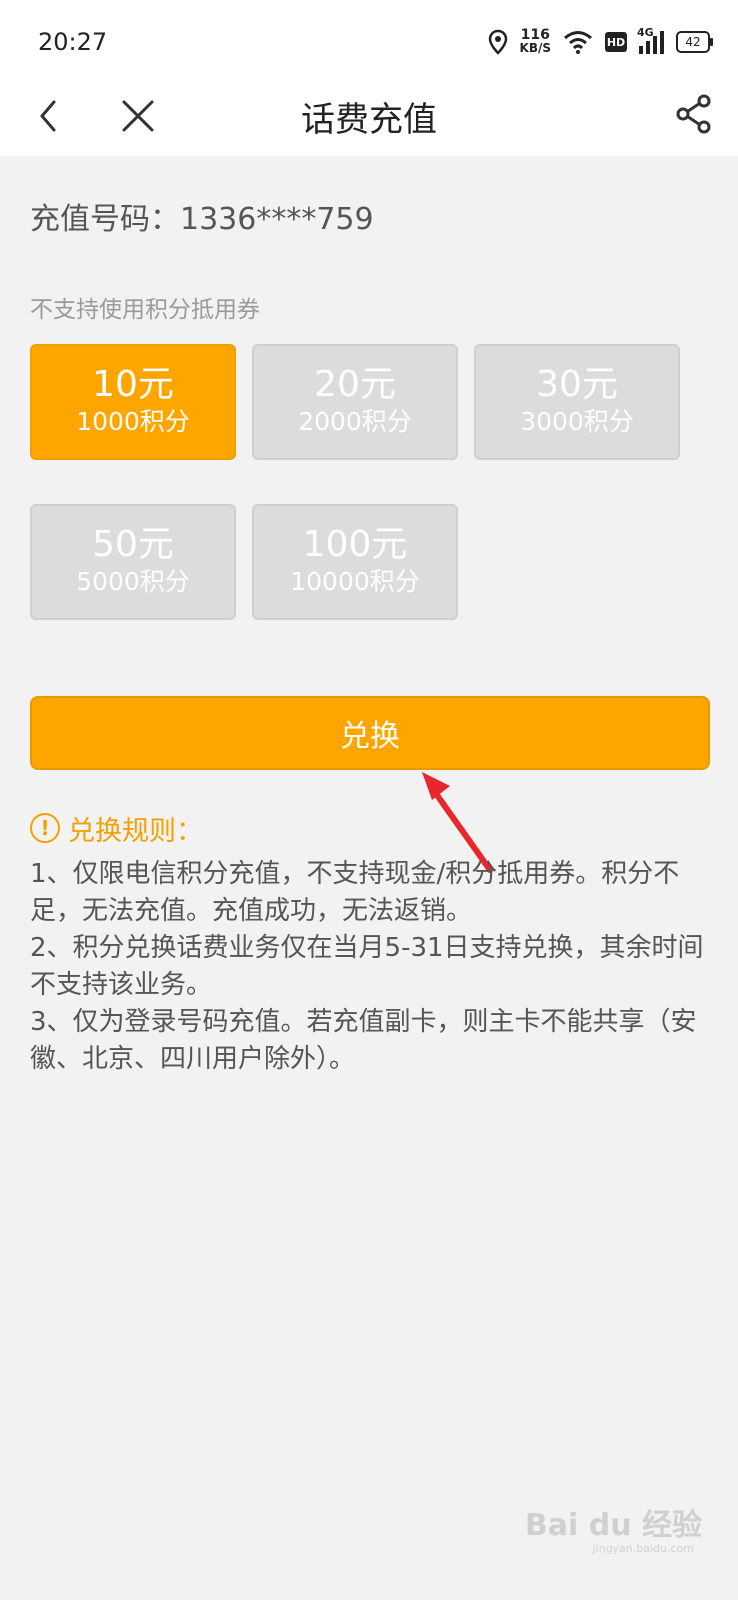 The image size is (738, 1600). I want to click on option-points: 10000积分, so click(355, 581).